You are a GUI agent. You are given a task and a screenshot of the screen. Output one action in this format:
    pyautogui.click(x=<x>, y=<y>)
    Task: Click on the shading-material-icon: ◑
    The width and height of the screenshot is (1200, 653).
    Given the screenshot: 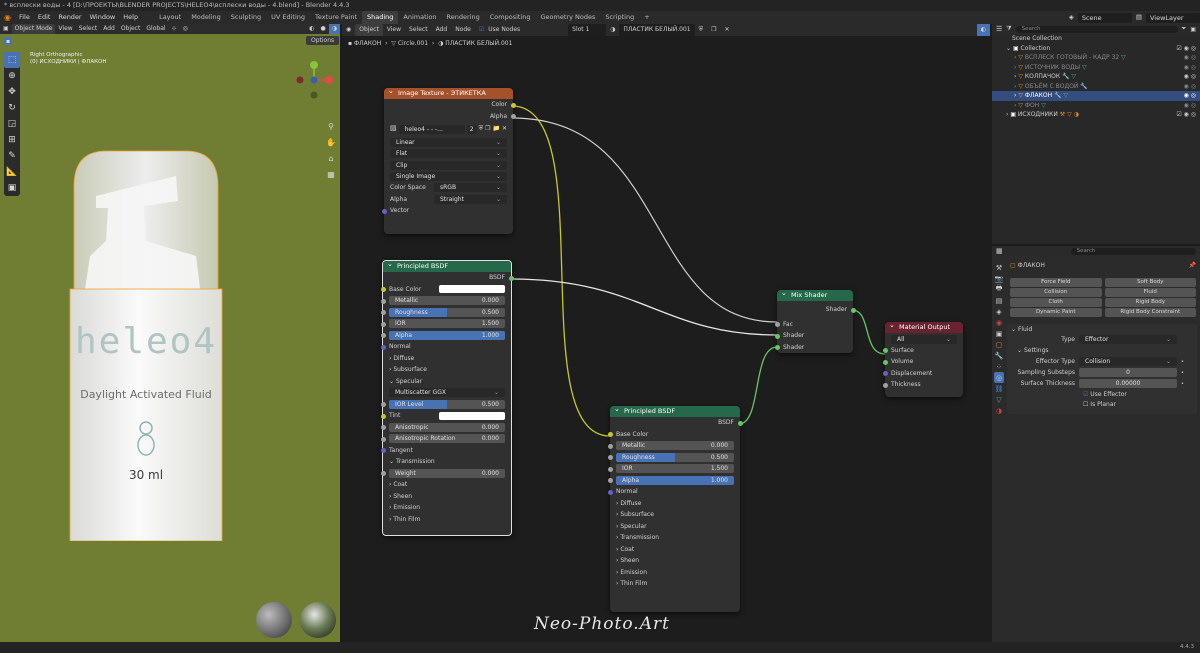 What is the action you would take?
    pyautogui.click(x=334, y=29)
    